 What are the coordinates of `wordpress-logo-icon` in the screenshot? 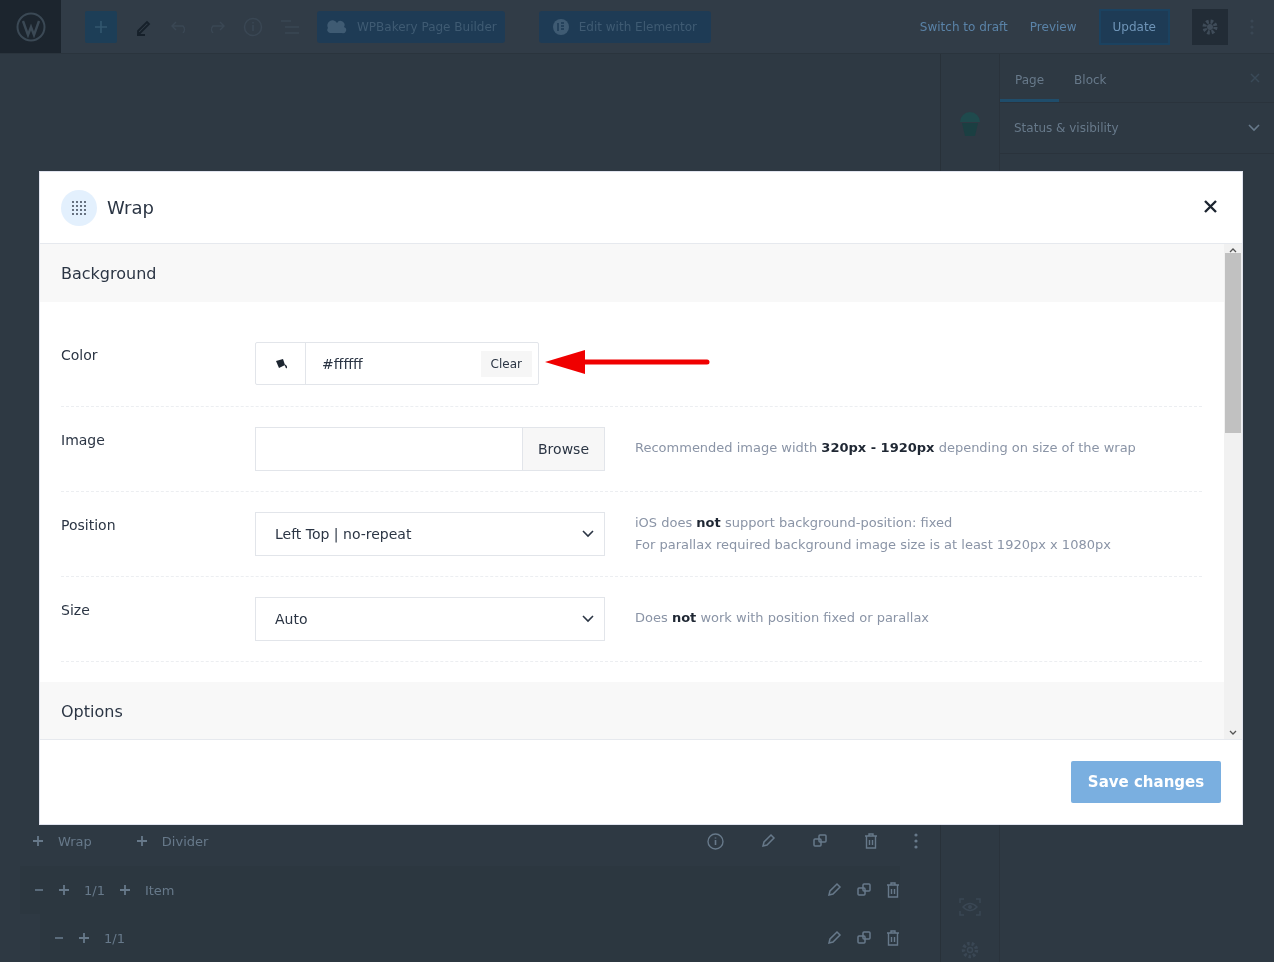 It's located at (30, 26).